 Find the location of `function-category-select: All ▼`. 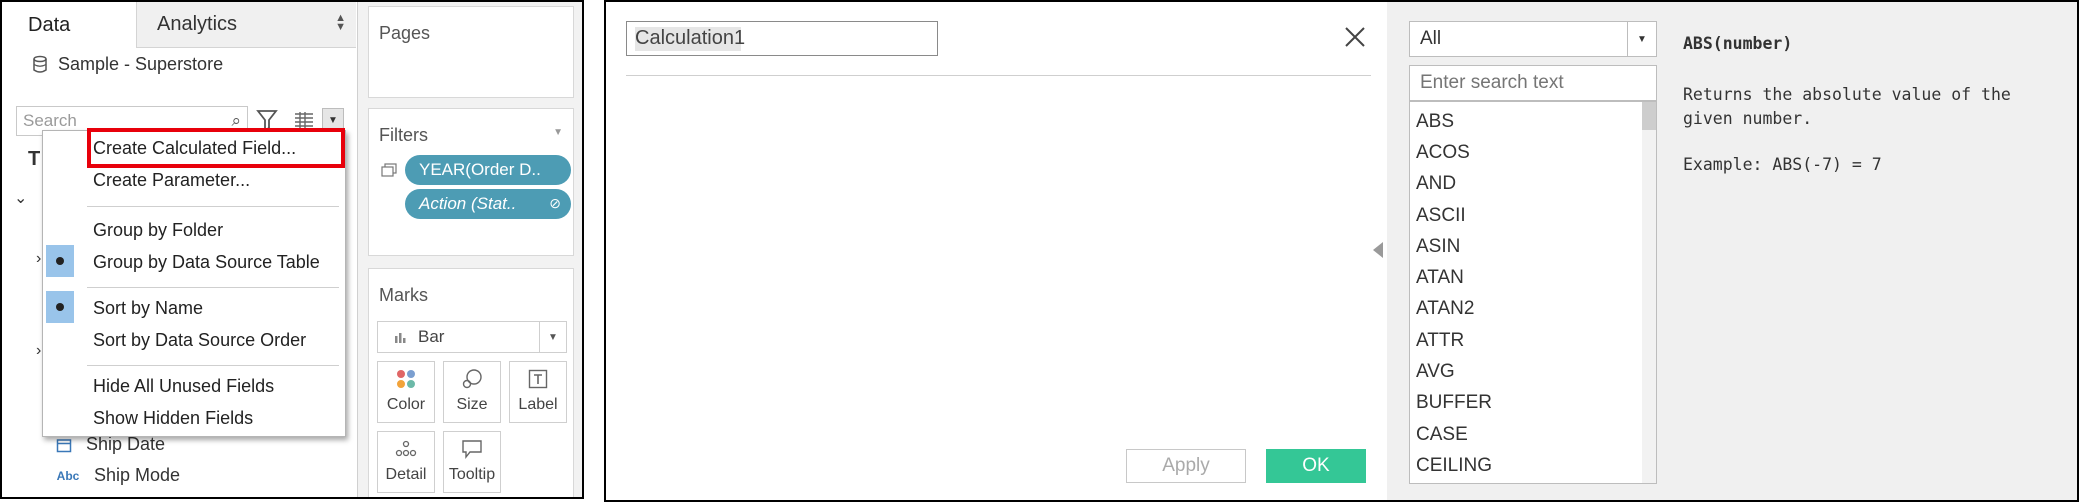

function-category-select: All ▼ is located at coordinates (1533, 39).